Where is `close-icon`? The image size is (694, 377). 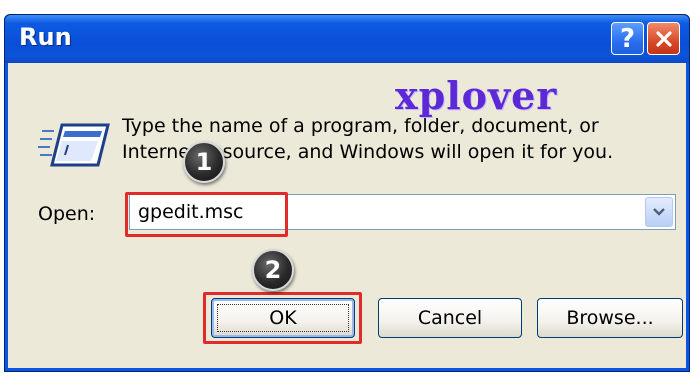 close-icon is located at coordinates (663, 38).